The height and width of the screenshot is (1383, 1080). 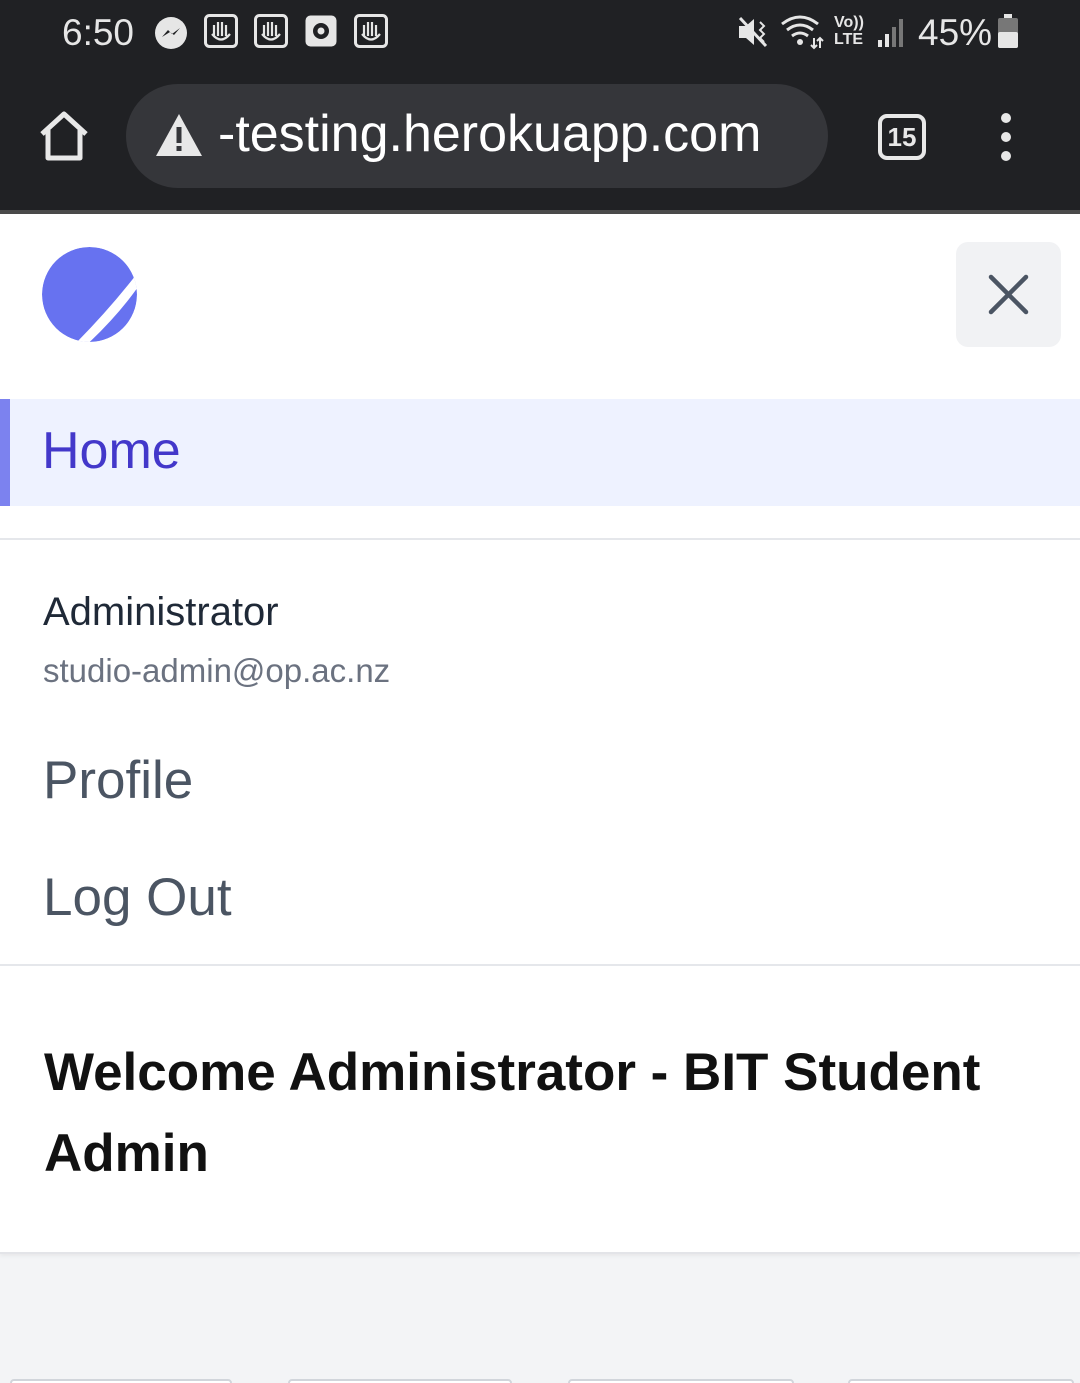 I want to click on url-text: -testing.herokuapp.com, so click(x=489, y=134).